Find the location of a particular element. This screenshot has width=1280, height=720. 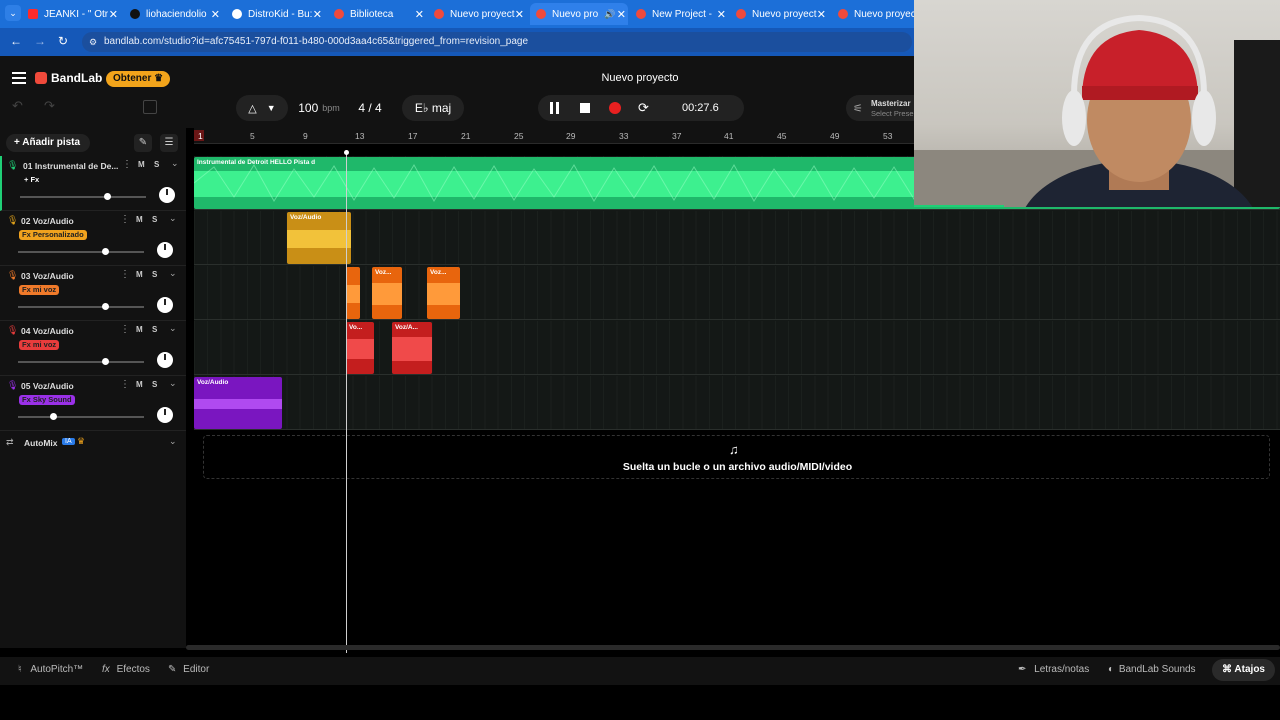

menu-icon is located at coordinates (19, 78).